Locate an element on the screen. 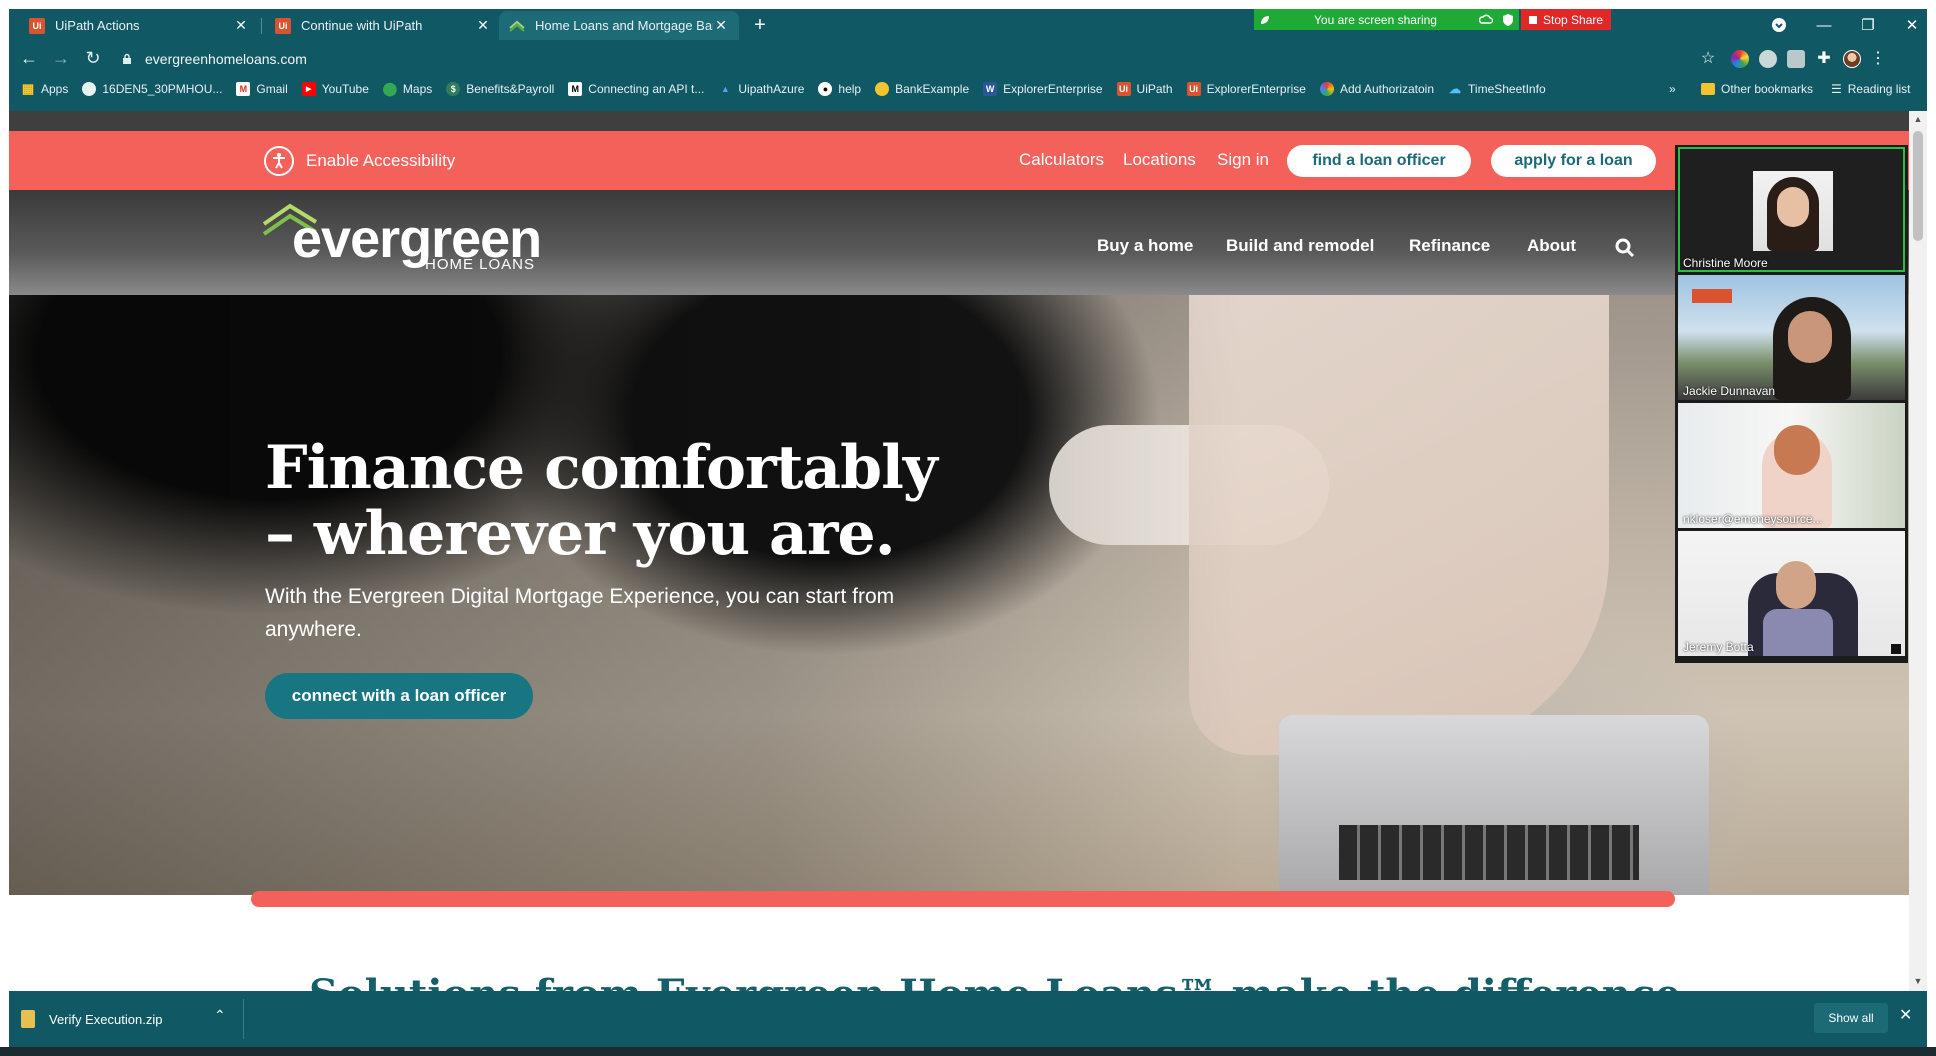  participant-tile: Christine Moore is located at coordinates (1791, 209).